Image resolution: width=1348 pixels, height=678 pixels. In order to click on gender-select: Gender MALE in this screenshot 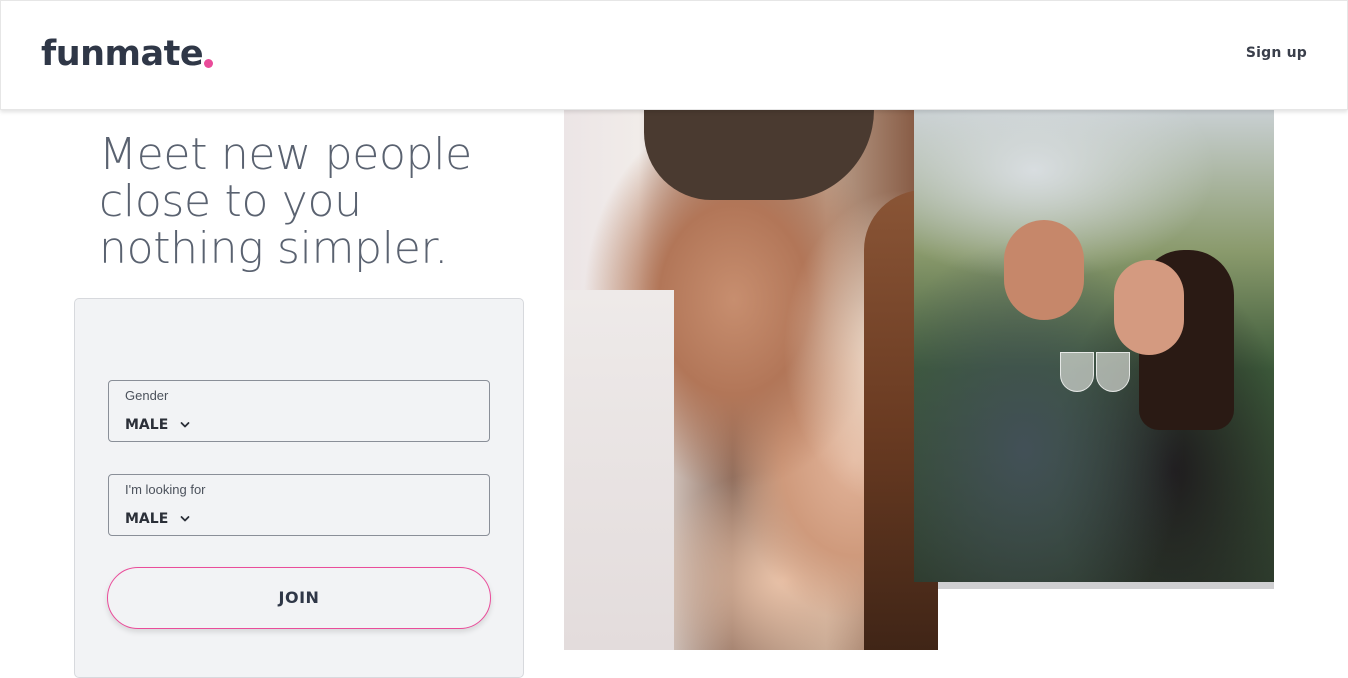, I will do `click(299, 411)`.